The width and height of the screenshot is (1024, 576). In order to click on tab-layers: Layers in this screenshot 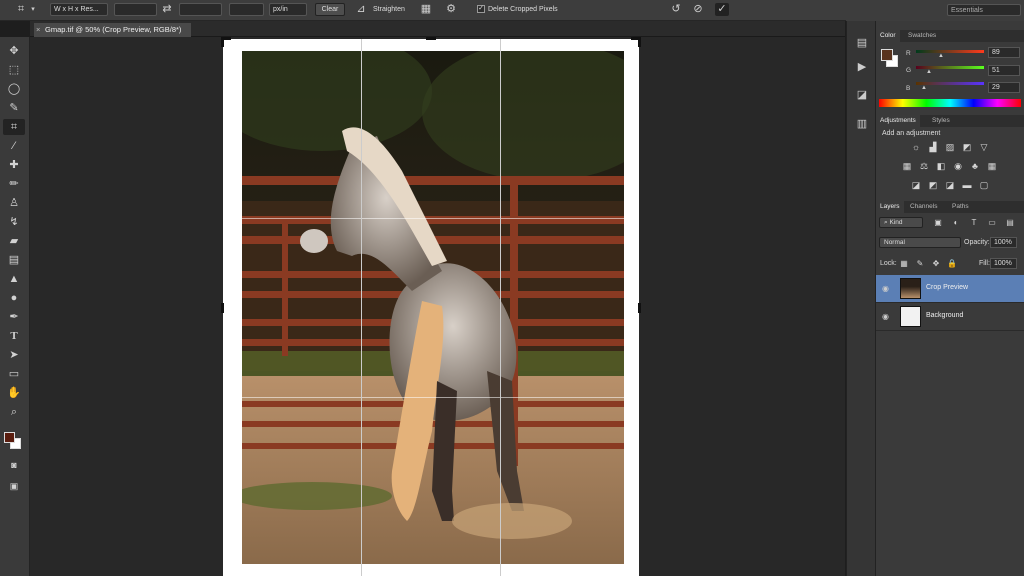, I will do `click(890, 207)`.